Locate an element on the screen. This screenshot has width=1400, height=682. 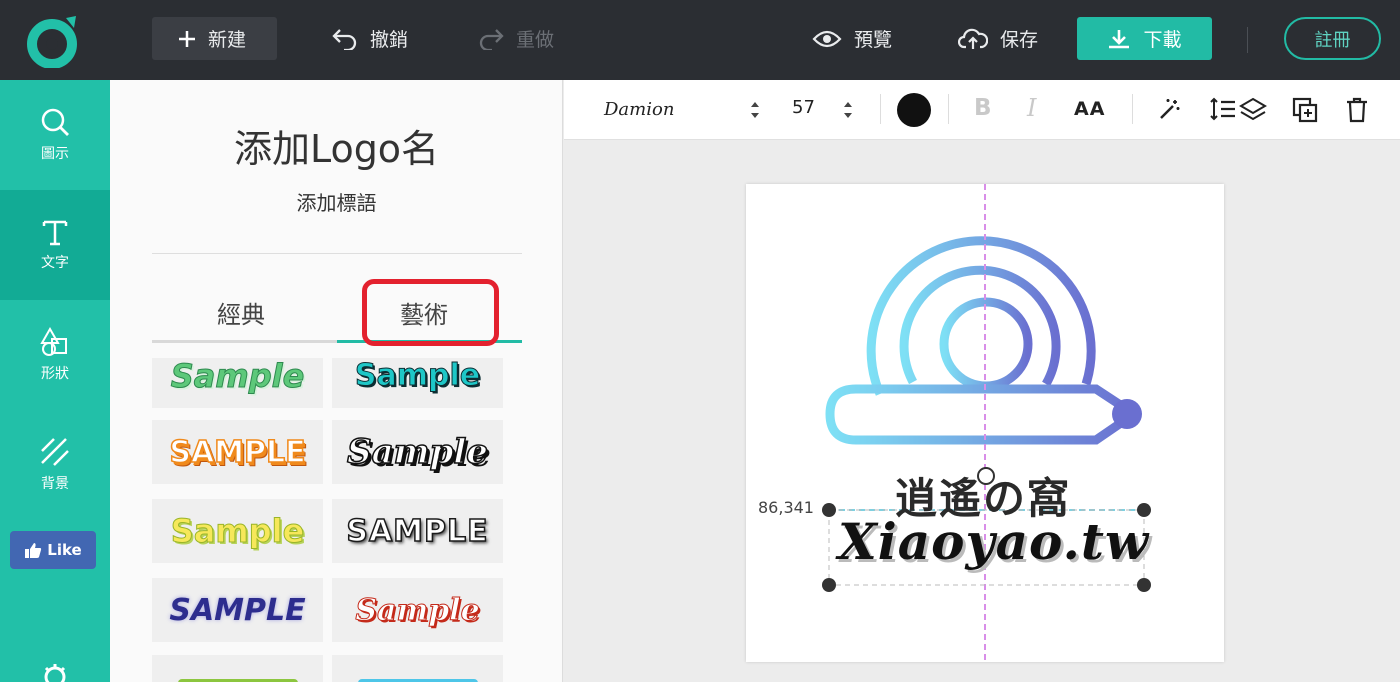
nav-item-background: 背景 is located at coordinates (55, 465).